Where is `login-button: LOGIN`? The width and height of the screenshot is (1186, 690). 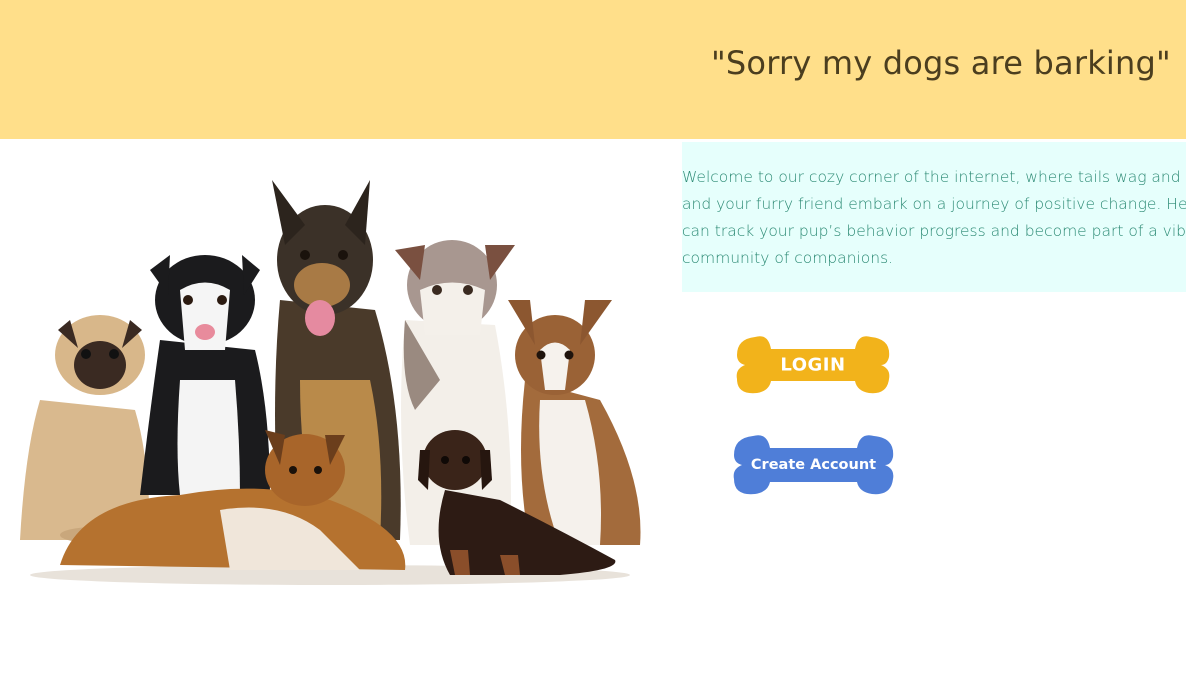 login-button: LOGIN is located at coordinates (813, 365).